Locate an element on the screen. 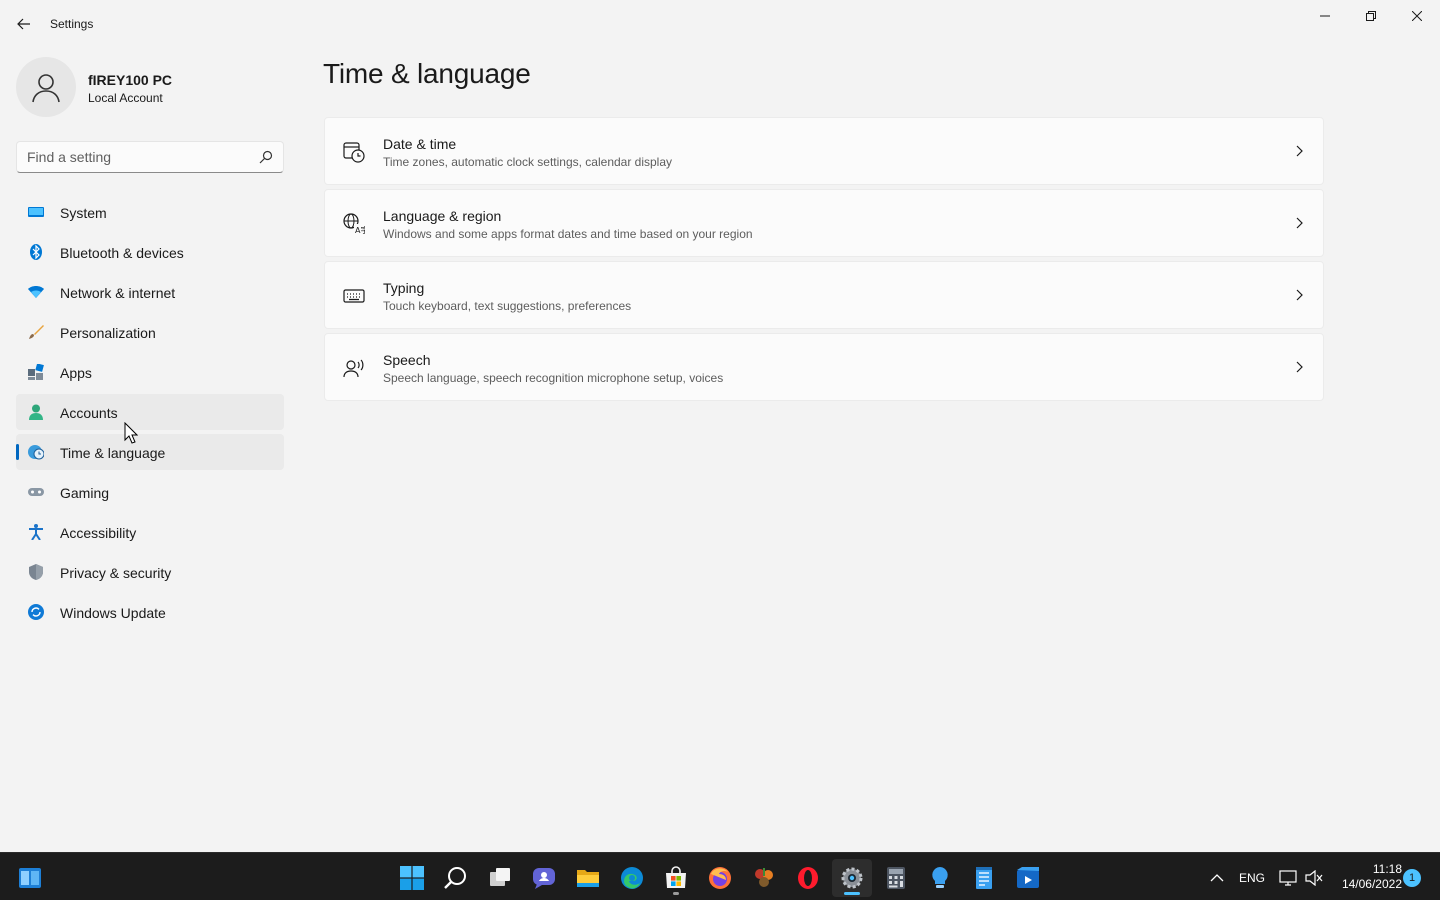 Image resolution: width=1440 pixels, height=900 pixels. restore-button is located at coordinates (1371, 16).